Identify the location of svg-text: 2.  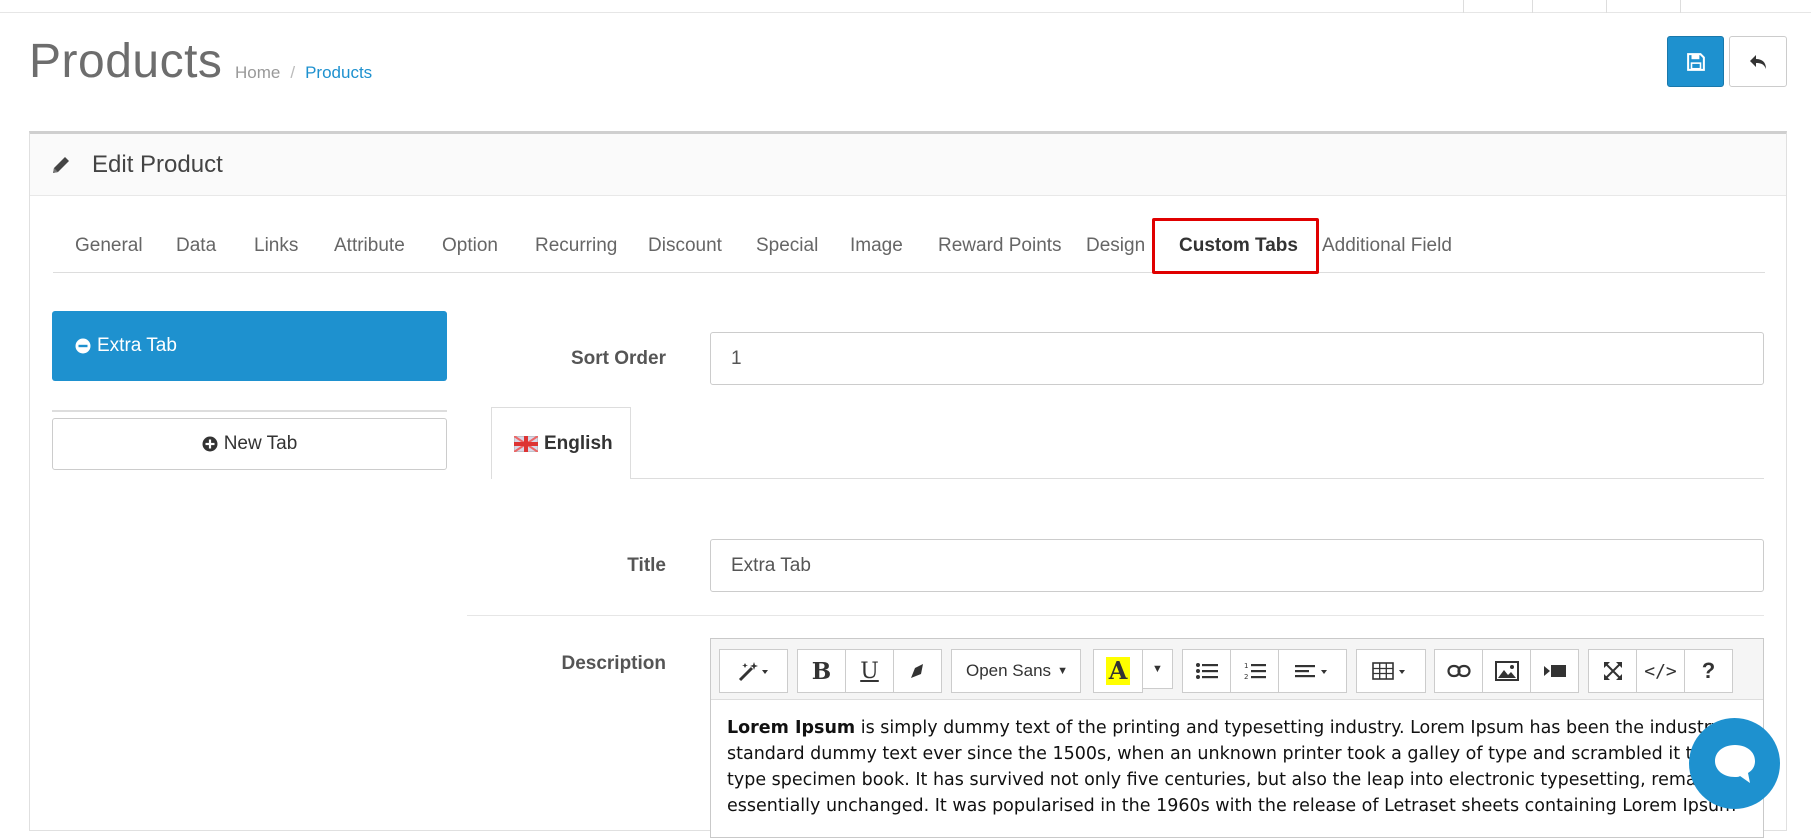
(1246, 677).